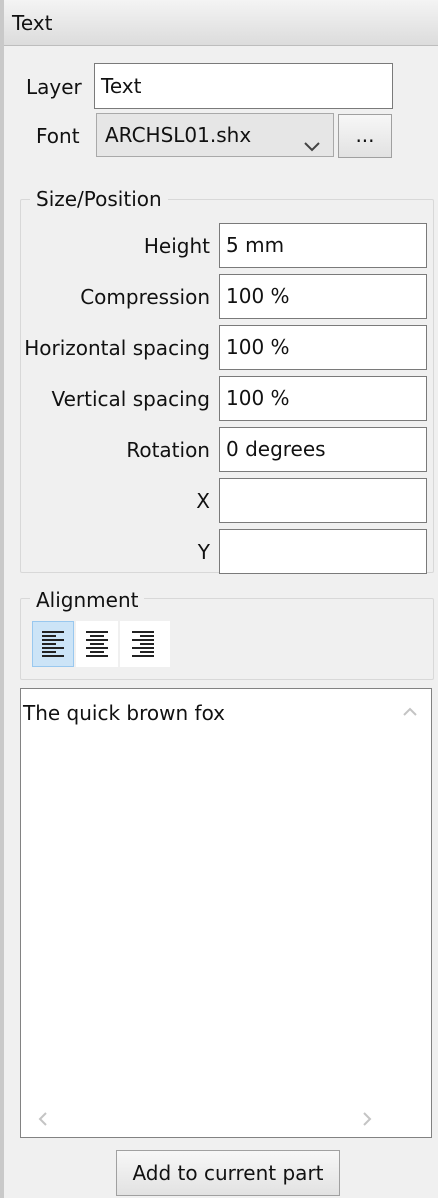  I want to click on panel-left-edge, so click(2, 599).